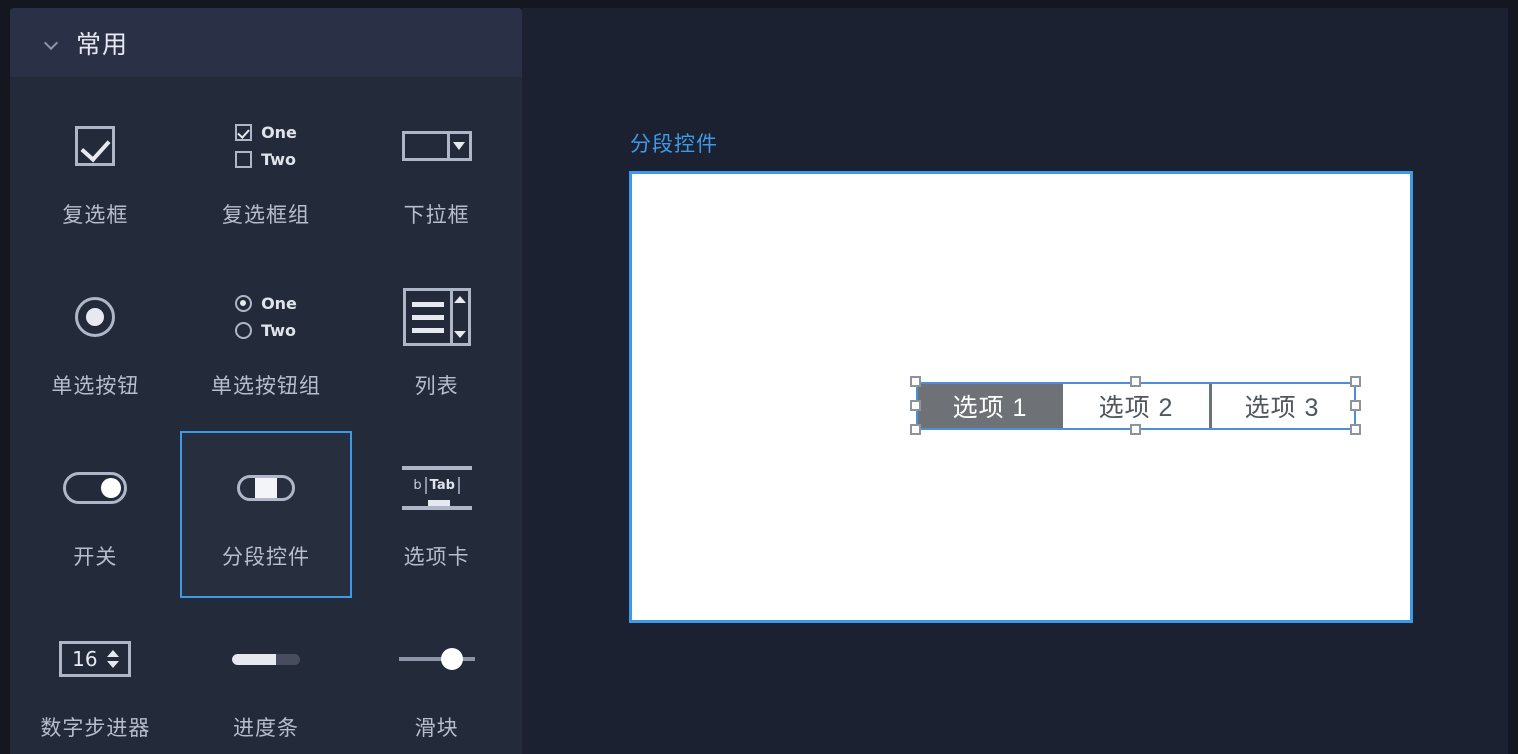 The width and height of the screenshot is (1518, 754). I want to click on palette-item-slider: 滑块, so click(436, 677).